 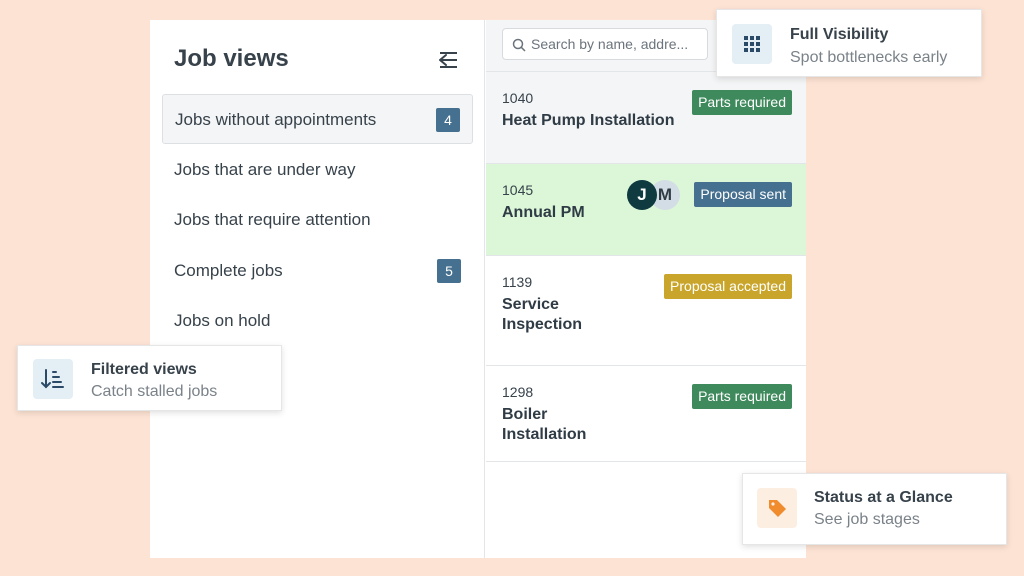 What do you see at coordinates (228, 270) in the screenshot?
I see `view-item-label: Complete jobs` at bounding box center [228, 270].